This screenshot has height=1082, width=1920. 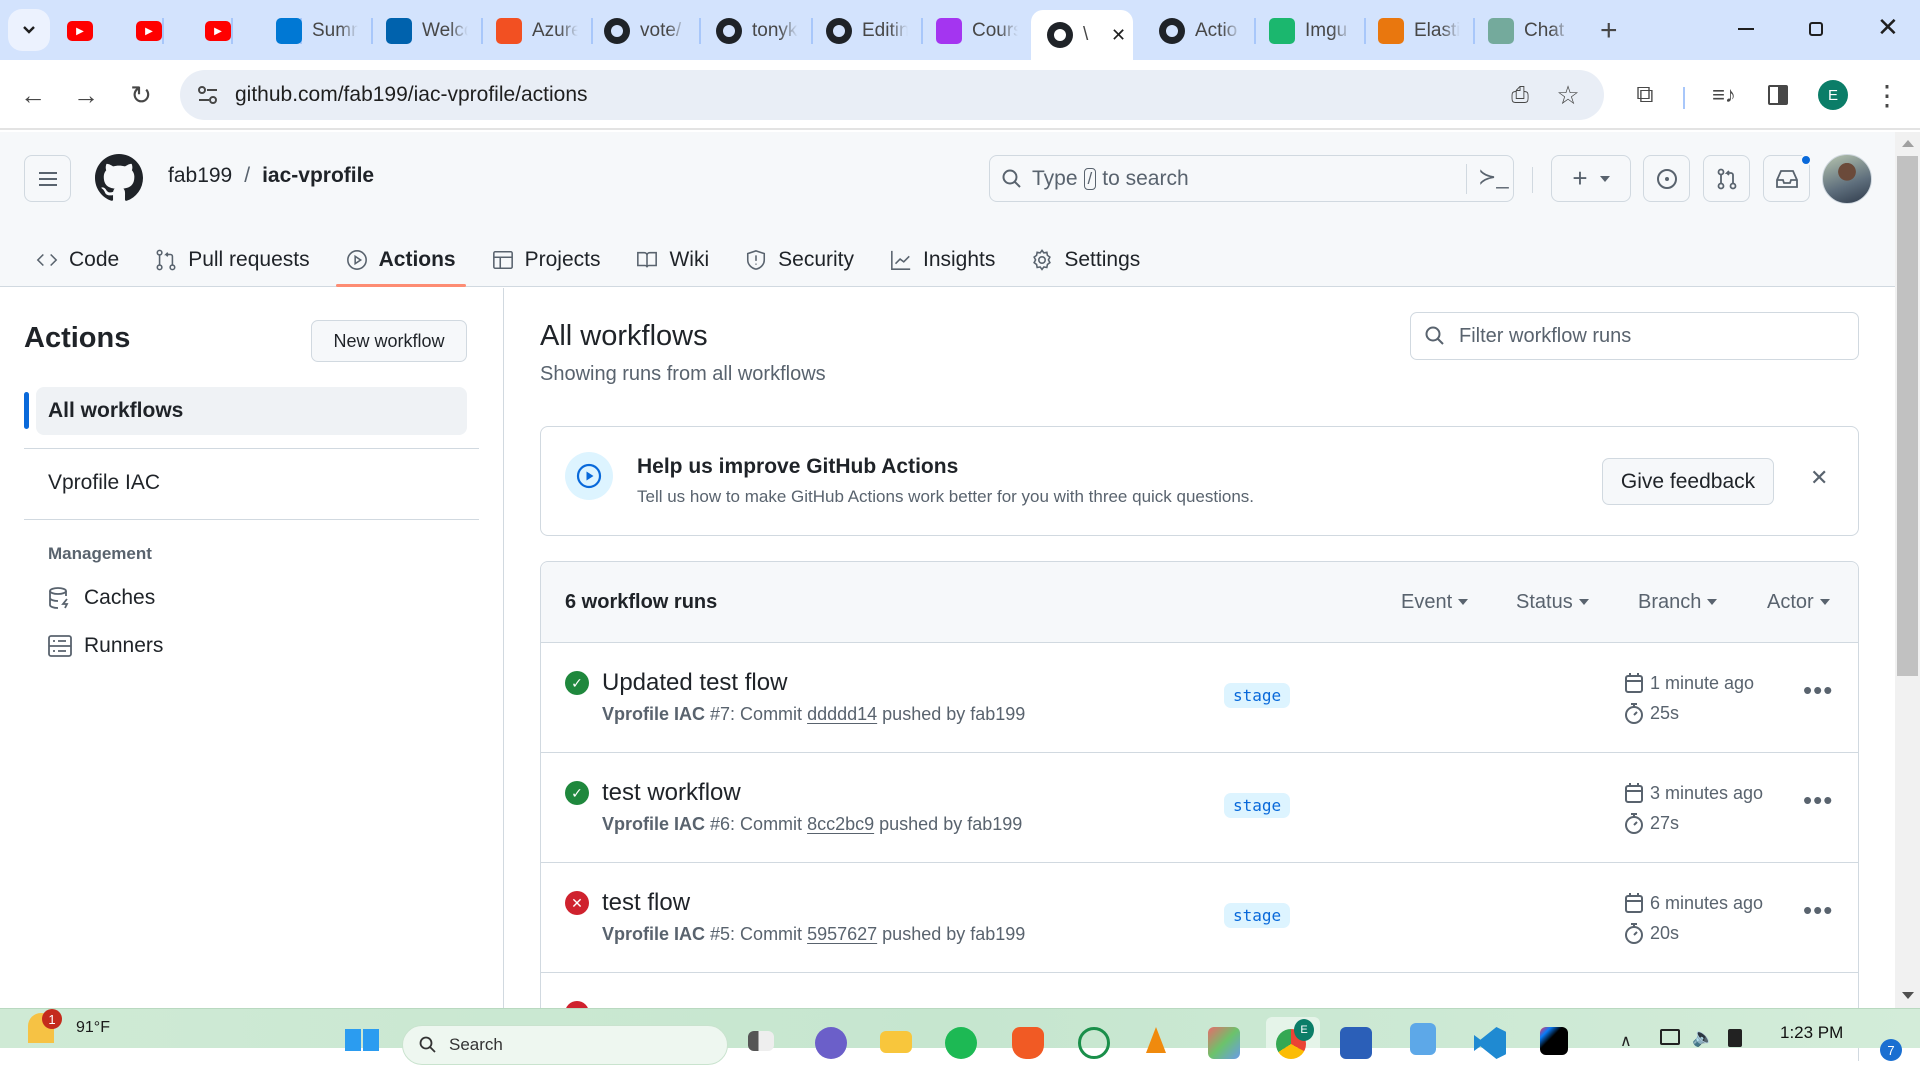 What do you see at coordinates (1307, 31) in the screenshot?
I see `browser-tab: Imgu` at bounding box center [1307, 31].